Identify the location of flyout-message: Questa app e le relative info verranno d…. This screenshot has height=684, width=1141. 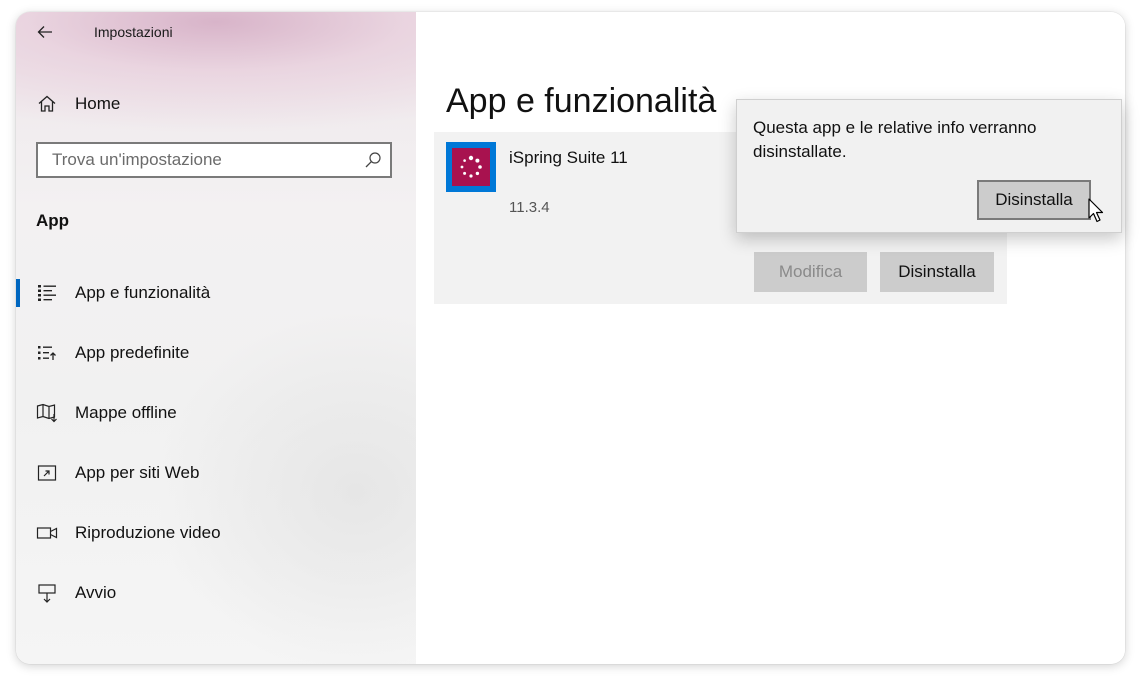
(895, 139).